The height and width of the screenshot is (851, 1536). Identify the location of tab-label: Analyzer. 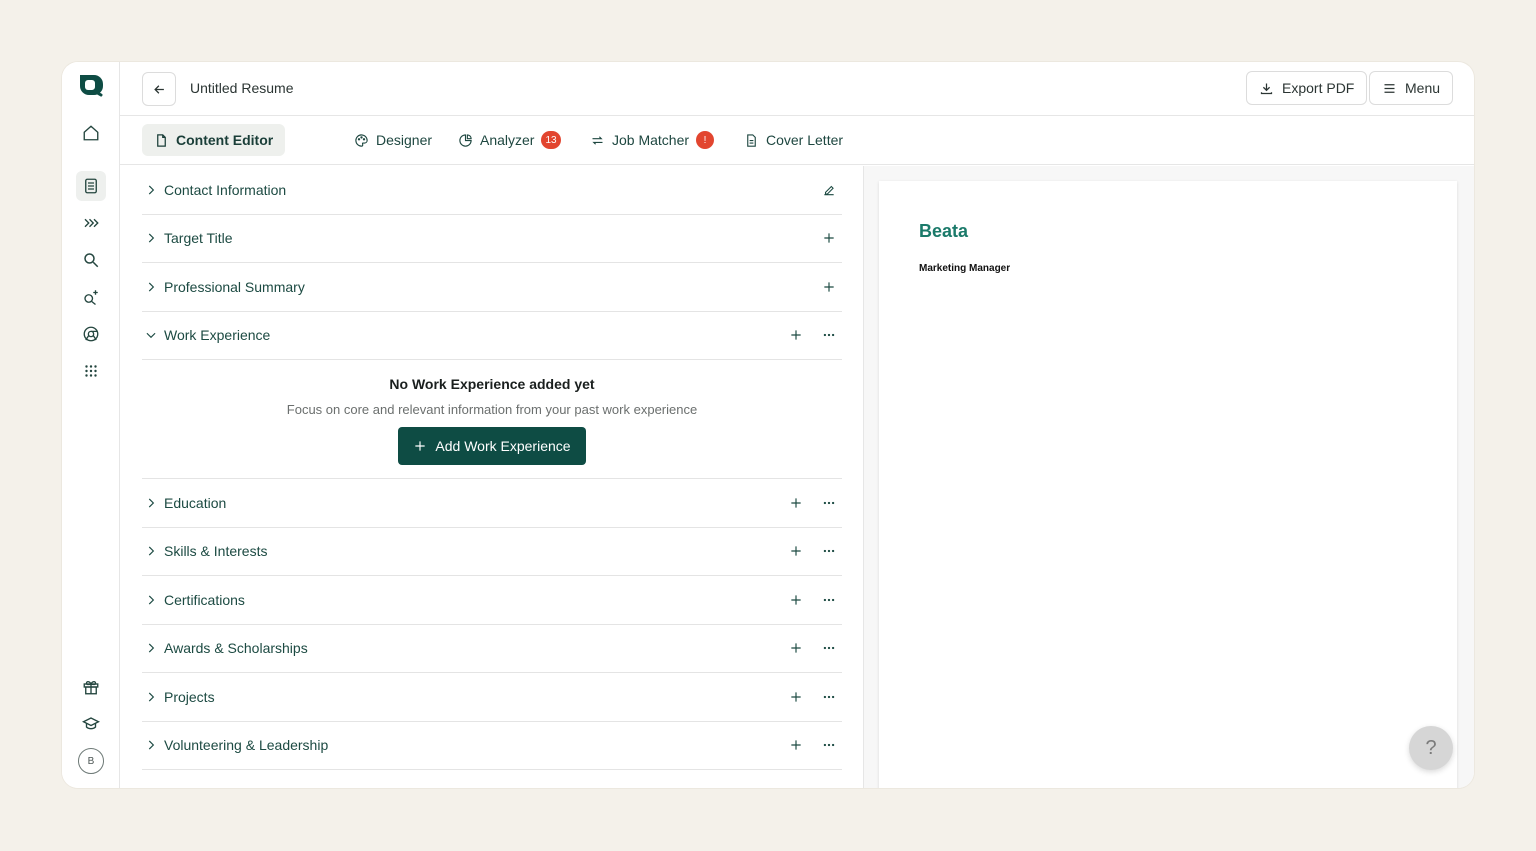
(507, 140).